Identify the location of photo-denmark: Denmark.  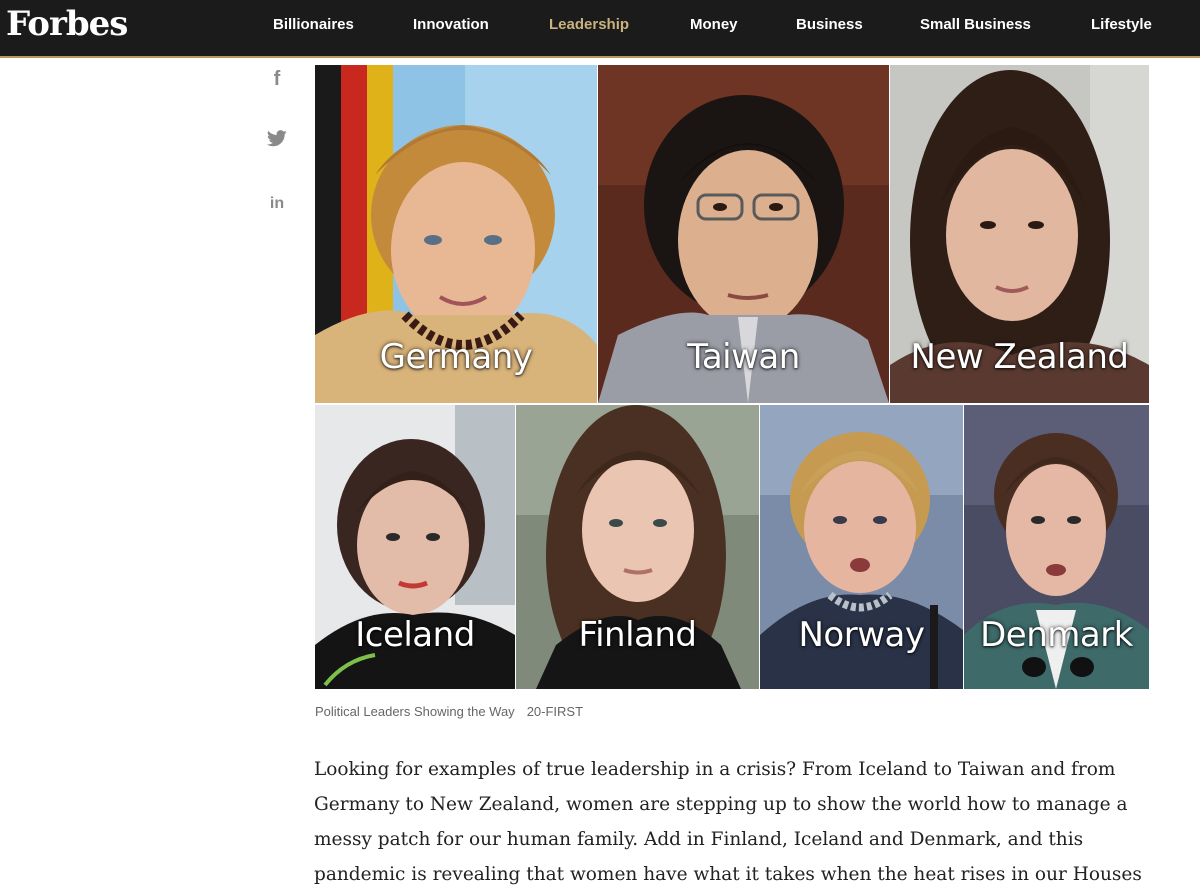
(1056, 547).